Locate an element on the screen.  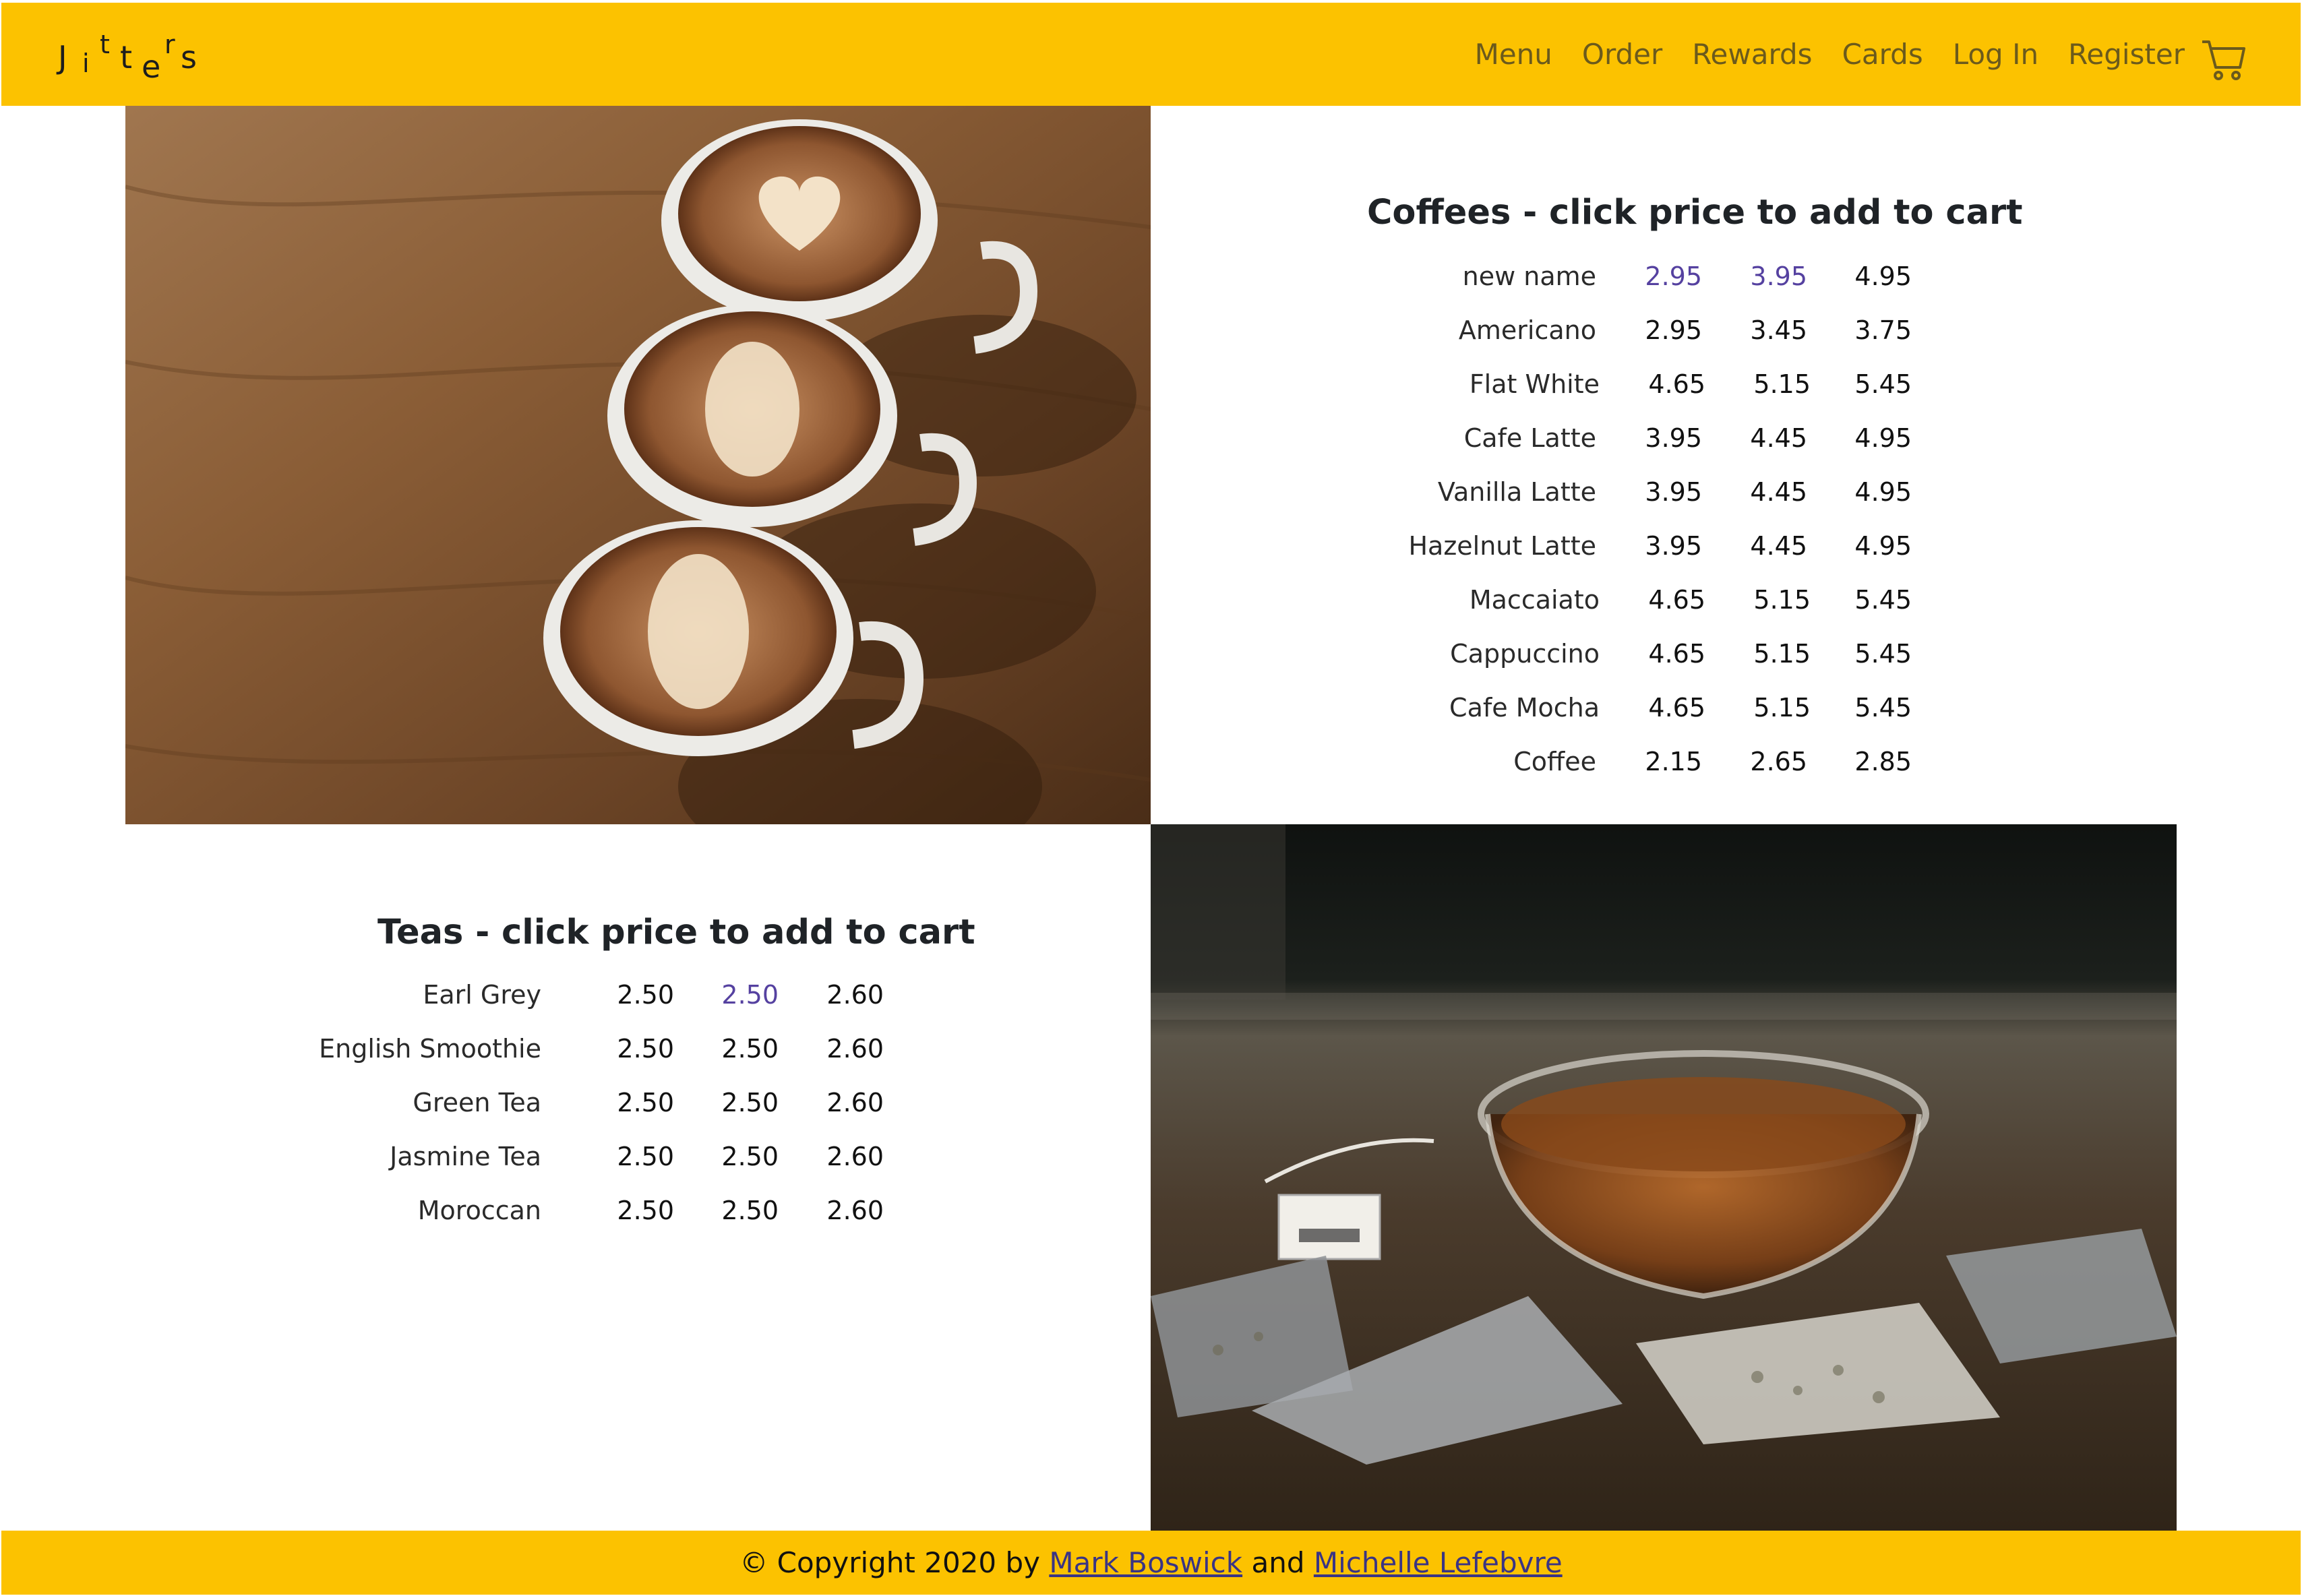
brand-logo: J i t t e r s is located at coordinates (132, 57).